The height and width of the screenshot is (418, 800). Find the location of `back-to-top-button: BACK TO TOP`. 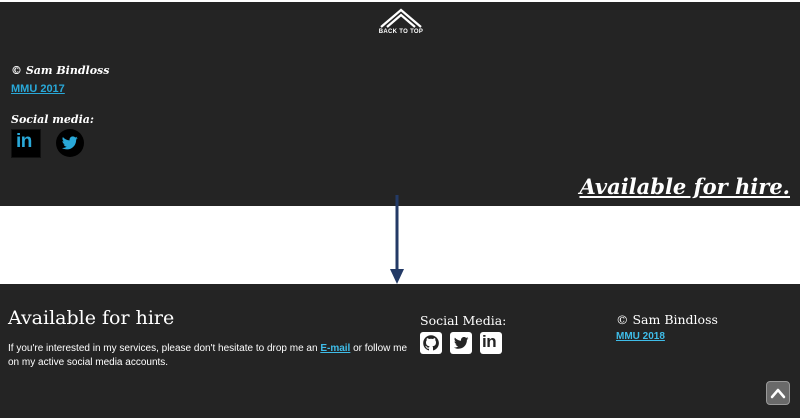

back-to-top-button: BACK TO TOP is located at coordinates (401, 23).